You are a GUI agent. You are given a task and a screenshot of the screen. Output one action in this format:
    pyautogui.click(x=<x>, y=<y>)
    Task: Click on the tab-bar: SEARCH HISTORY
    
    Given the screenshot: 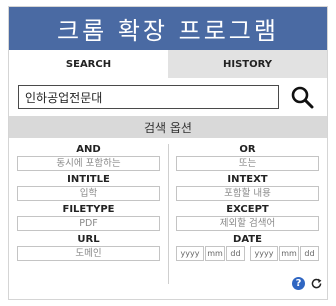 What is the action you would take?
    pyautogui.click(x=168, y=64)
    